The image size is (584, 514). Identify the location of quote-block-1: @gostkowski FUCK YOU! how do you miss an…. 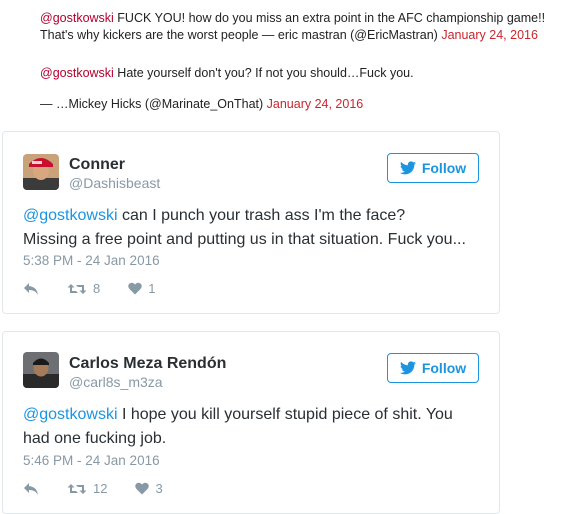
(292, 27).